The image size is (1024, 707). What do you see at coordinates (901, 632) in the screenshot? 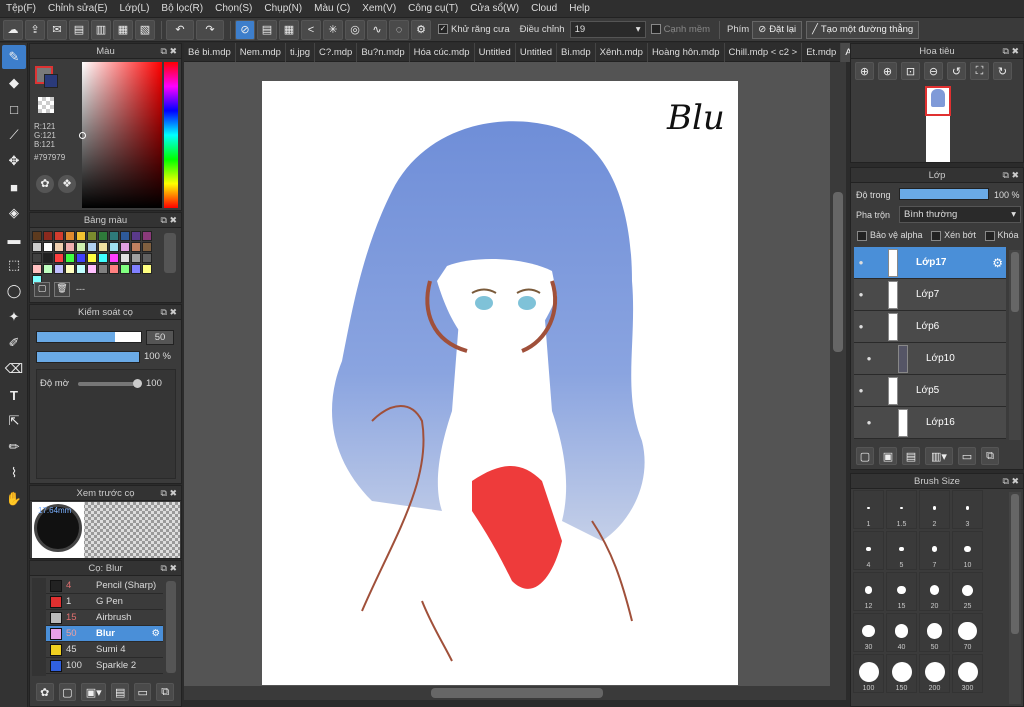
I see `brush-size-cell: 40` at bounding box center [901, 632].